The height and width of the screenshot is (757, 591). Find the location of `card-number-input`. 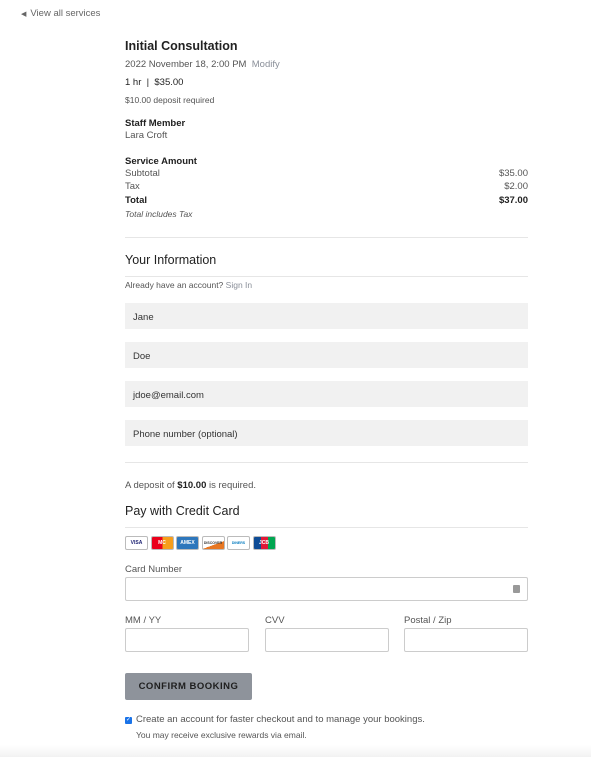

card-number-input is located at coordinates (326, 589).